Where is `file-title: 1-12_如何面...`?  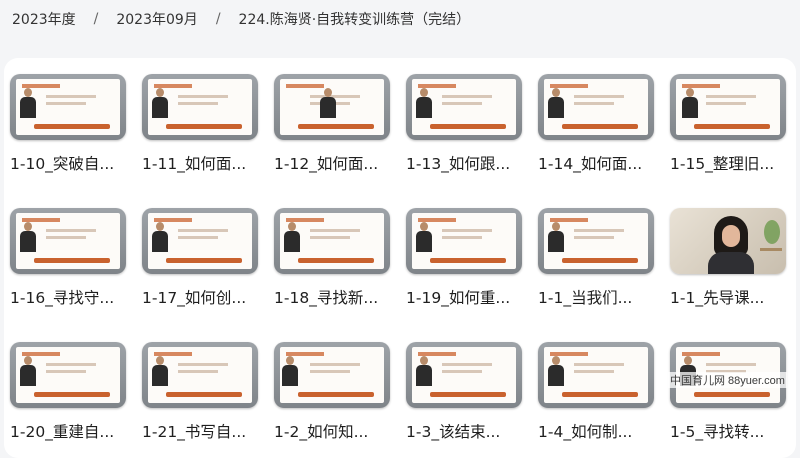
file-title: 1-12_如何面... is located at coordinates (335, 164).